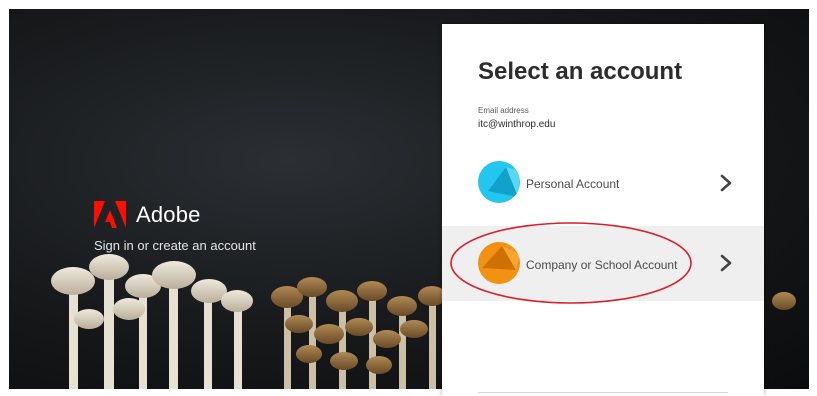  Describe the element at coordinates (603, 392) in the screenshot. I see `panel-divider` at that location.